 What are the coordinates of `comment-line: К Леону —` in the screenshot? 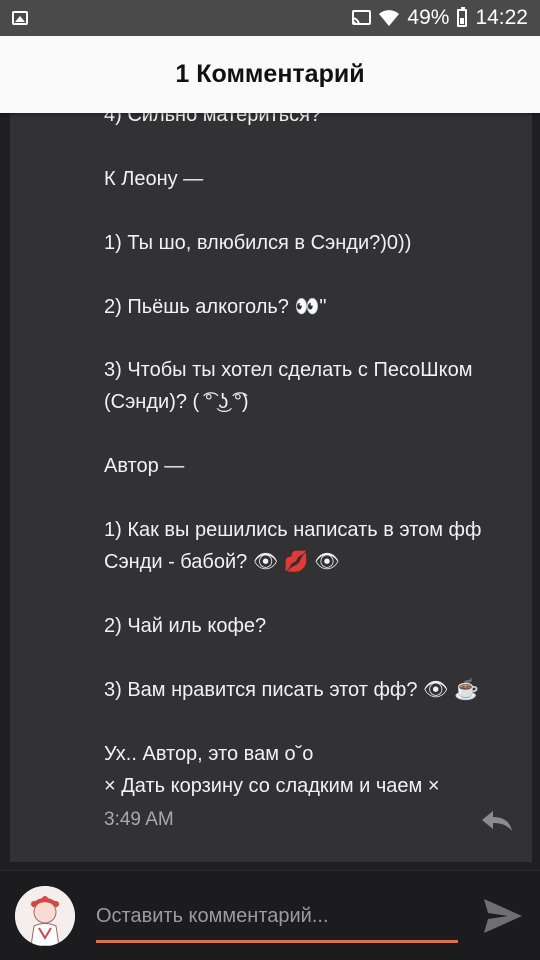 It's located at (154, 179).